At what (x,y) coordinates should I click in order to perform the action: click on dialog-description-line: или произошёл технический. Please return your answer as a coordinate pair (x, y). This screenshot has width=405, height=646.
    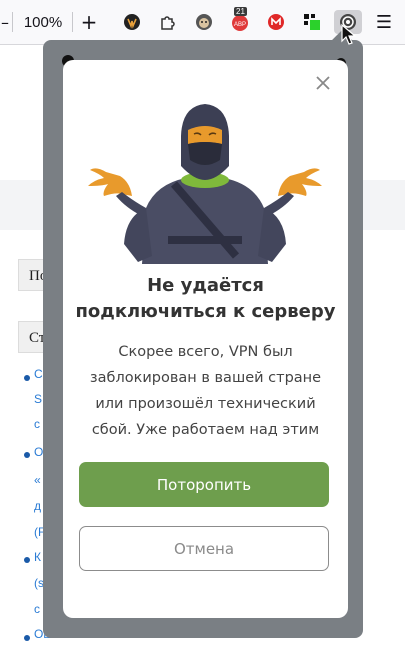
    Looking at the image, I should click on (205, 404).